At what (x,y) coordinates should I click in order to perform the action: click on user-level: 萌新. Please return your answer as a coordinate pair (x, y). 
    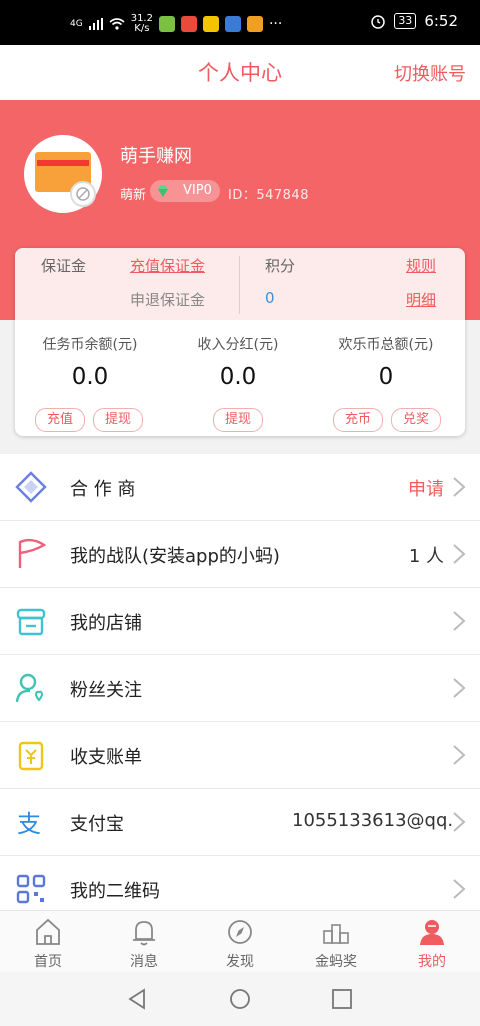
    Looking at the image, I should click on (133, 195).